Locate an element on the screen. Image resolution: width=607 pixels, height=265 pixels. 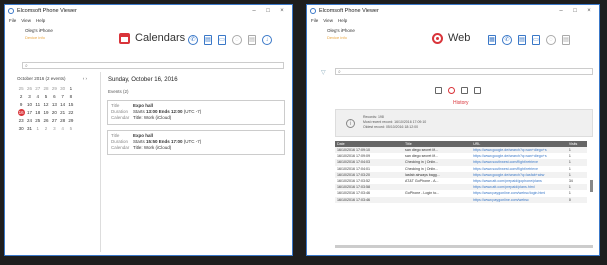
calendar-day: 15 is located at coordinates (71, 104).